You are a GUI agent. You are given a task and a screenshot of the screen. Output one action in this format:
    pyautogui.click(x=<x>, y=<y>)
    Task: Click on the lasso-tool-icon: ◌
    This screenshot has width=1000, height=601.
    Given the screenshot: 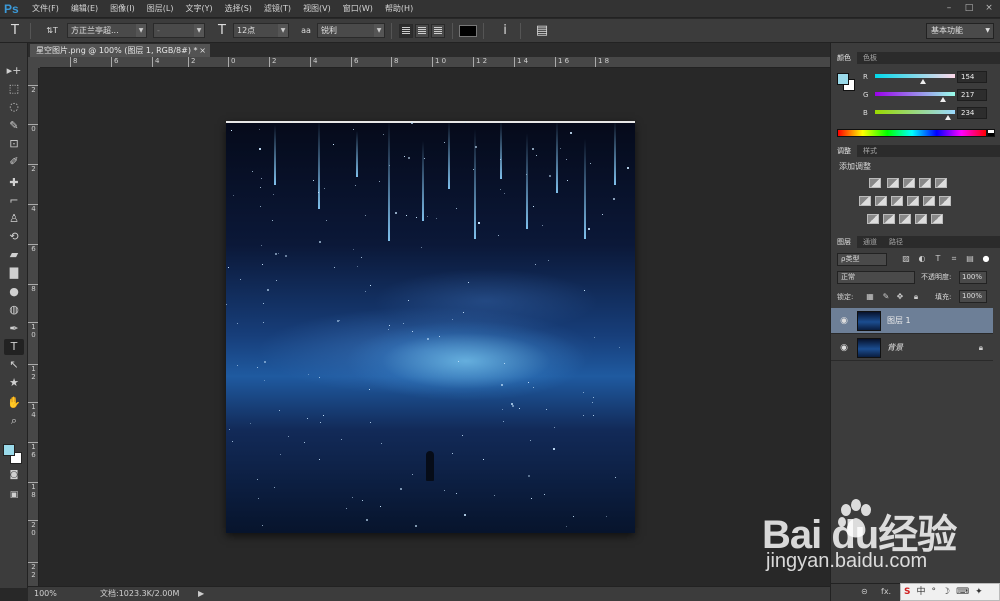 What is the action you would take?
    pyautogui.click(x=14, y=107)
    